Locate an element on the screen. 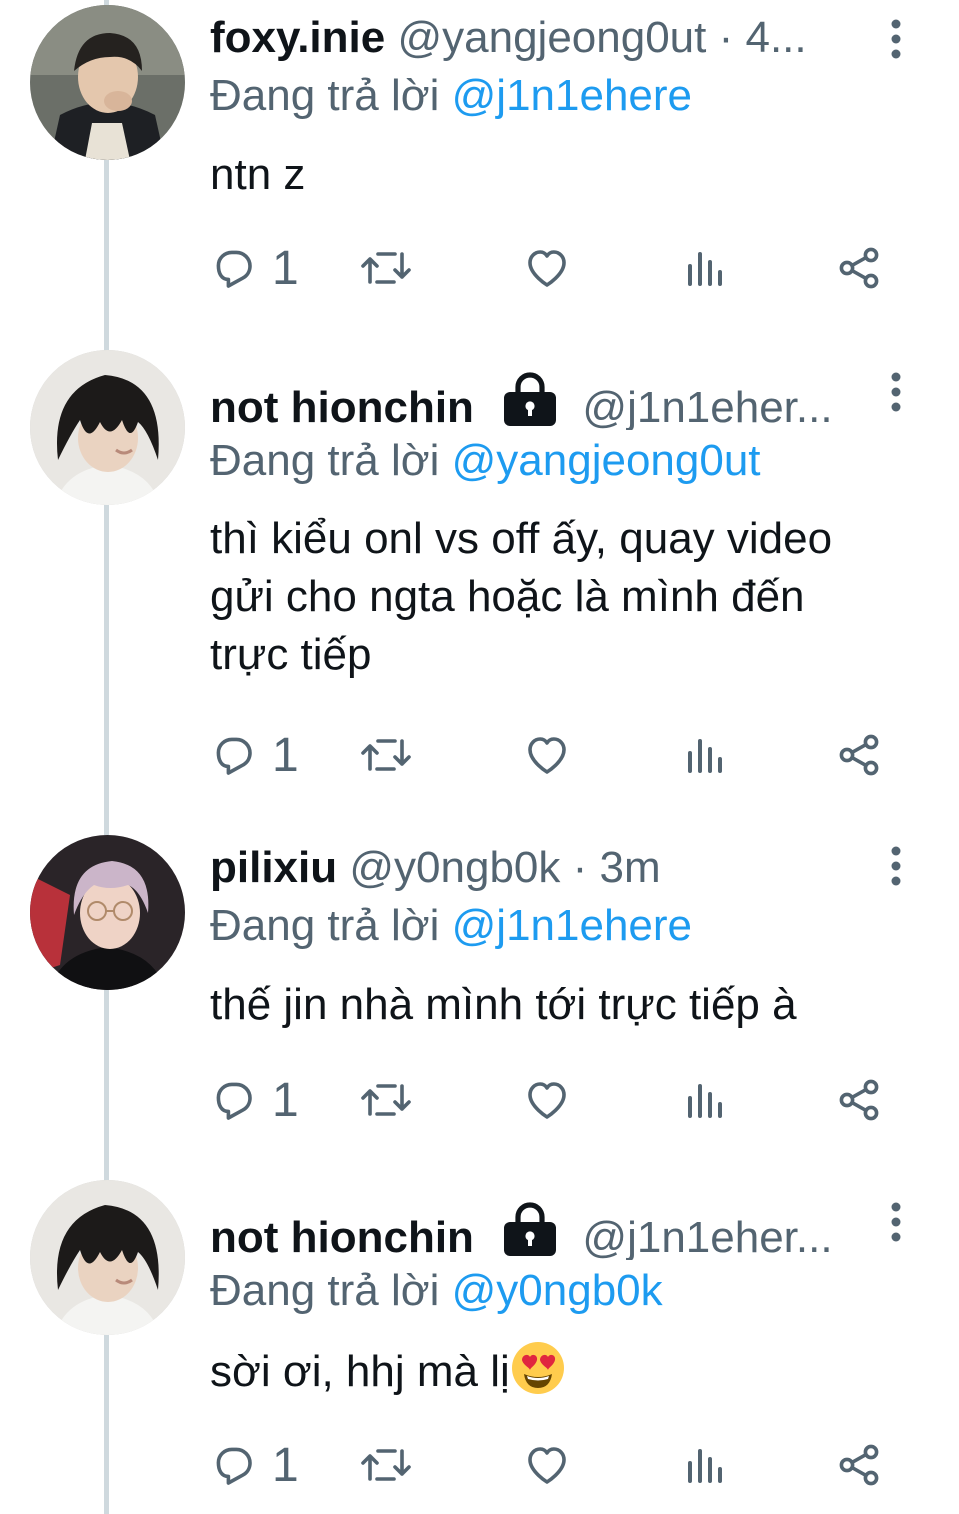  tweet-text: ntn z is located at coordinates (570, 175).